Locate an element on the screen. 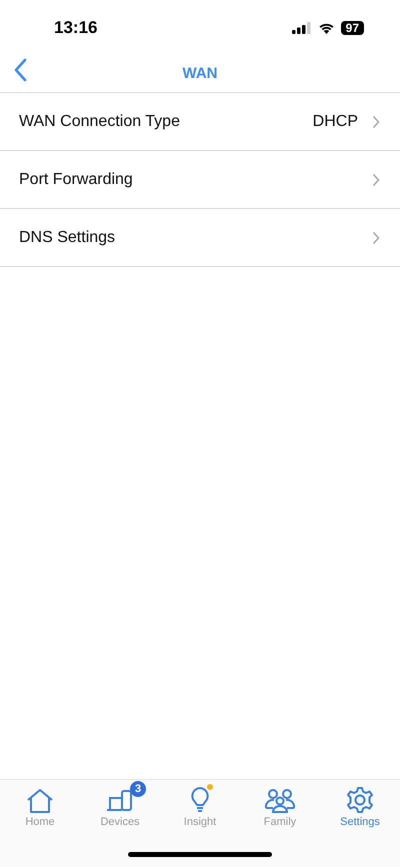  battery-level: 97 is located at coordinates (352, 27).